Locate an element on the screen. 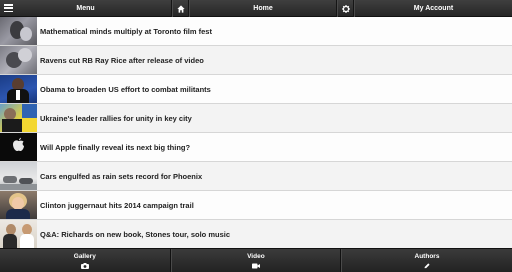  menu-label: Menu is located at coordinates (85, 8).